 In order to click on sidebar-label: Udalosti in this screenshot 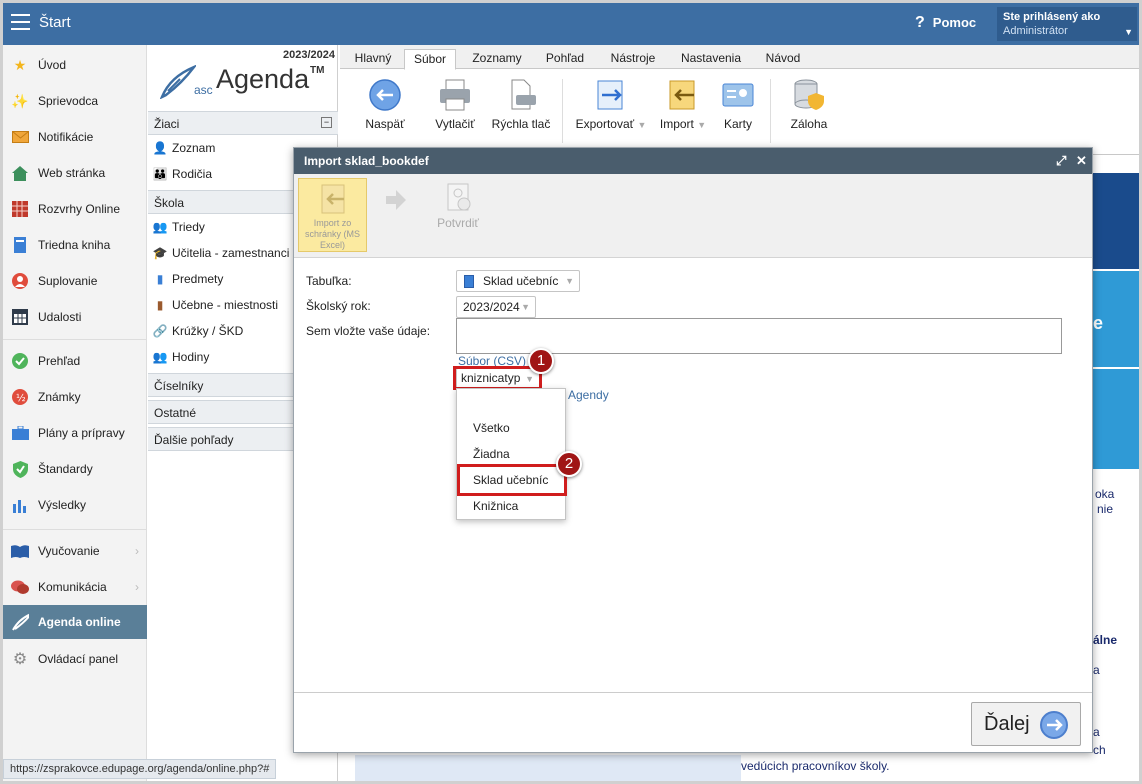, I will do `click(60, 317)`.